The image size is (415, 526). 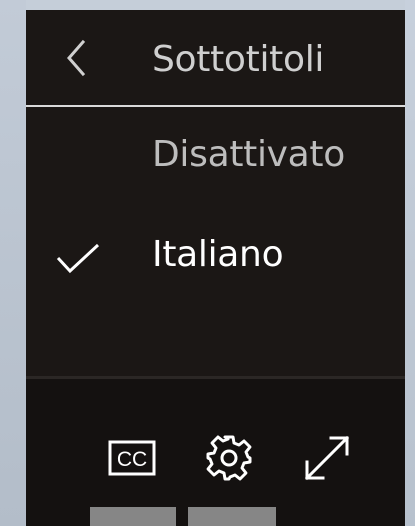 I want to click on expand-diagonal-icon, so click(x=327, y=458).